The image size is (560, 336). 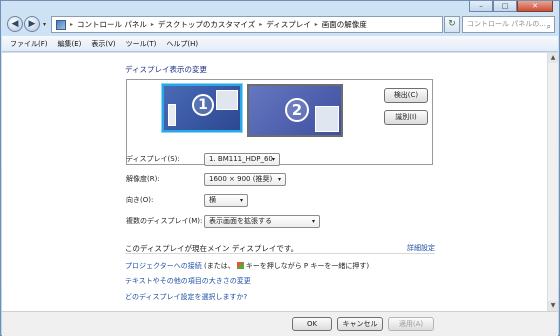 What do you see at coordinates (288, 24) in the screenshot?
I see `breadcrumb-display: ディスプレイ` at bounding box center [288, 24].